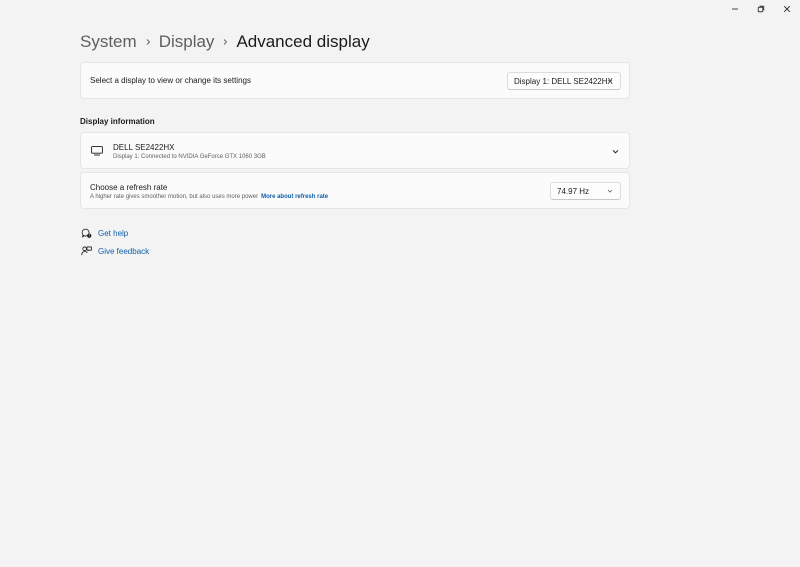  I want to click on breadcrumb-display: Display, so click(187, 42).